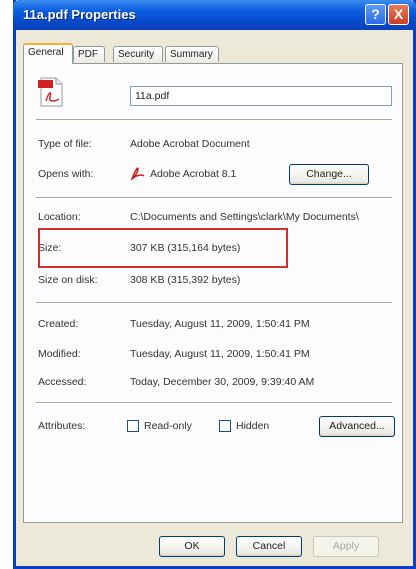 This screenshot has height=569, width=416. Describe the element at coordinates (261, 96) in the screenshot. I see `file-name-field` at that location.